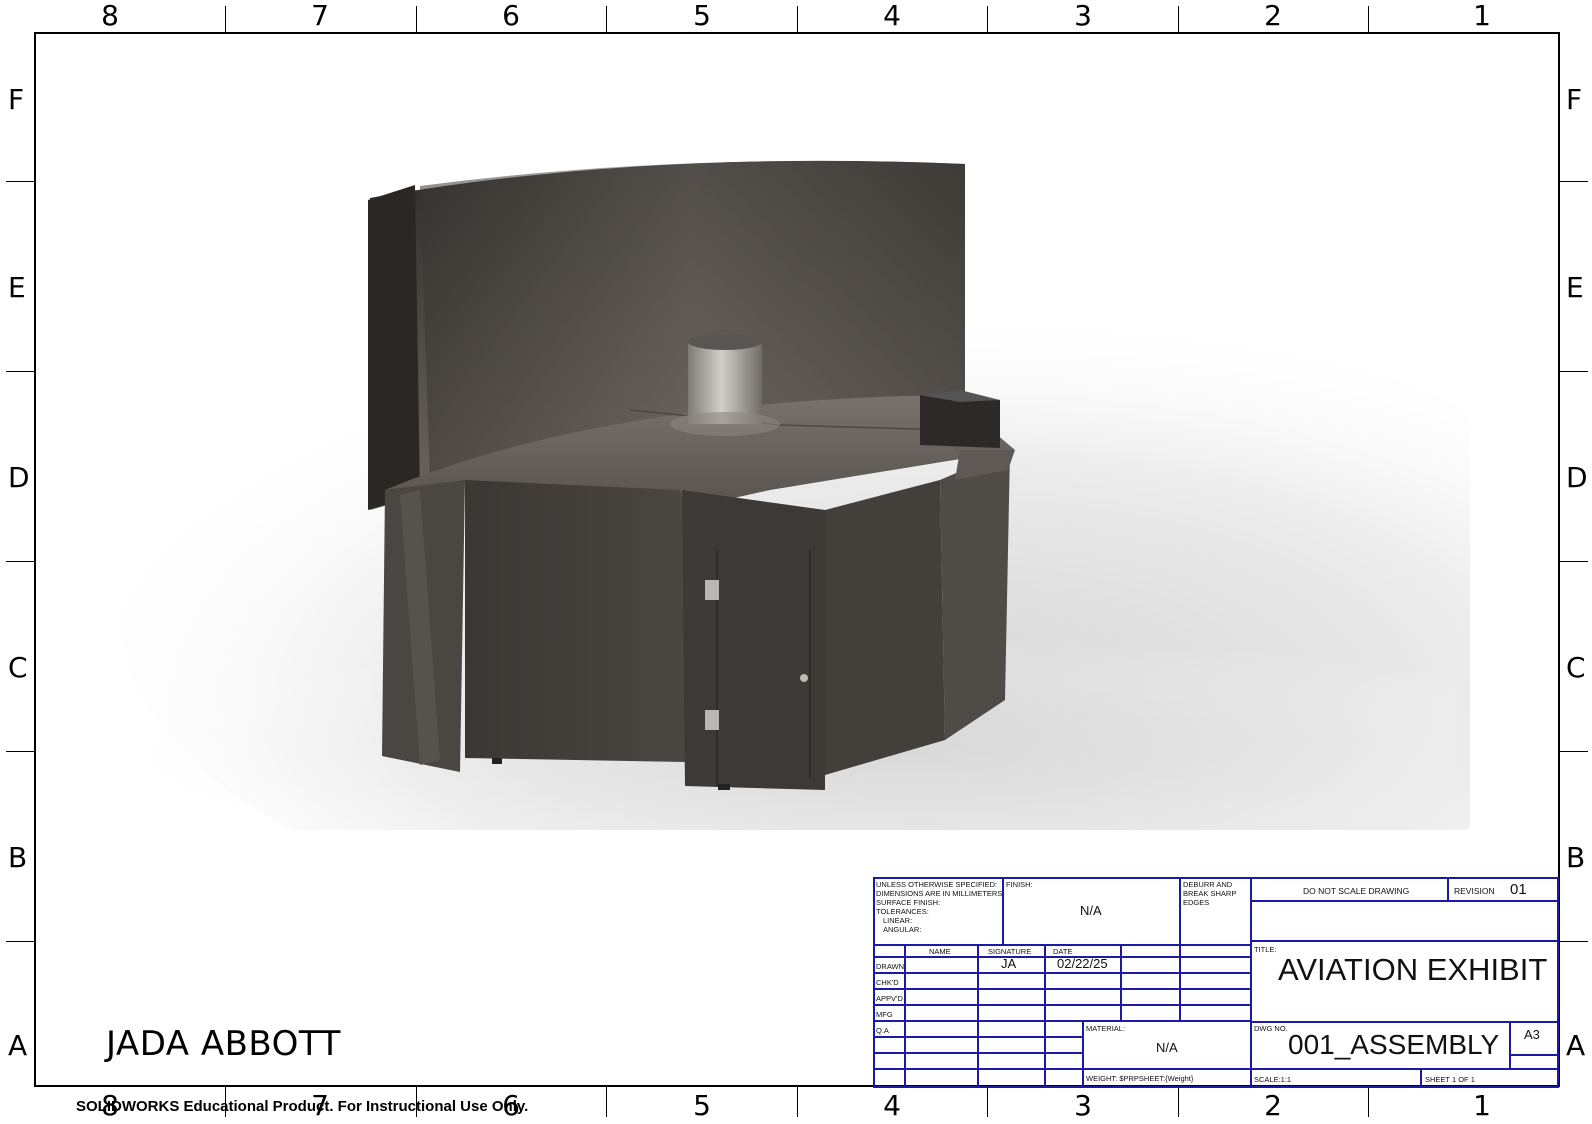 Image resolution: width=1592 pixels, height=1124 pixels. Describe the element at coordinates (887, 982) in the screenshot. I see `row-label-checked: CHK'D` at that location.